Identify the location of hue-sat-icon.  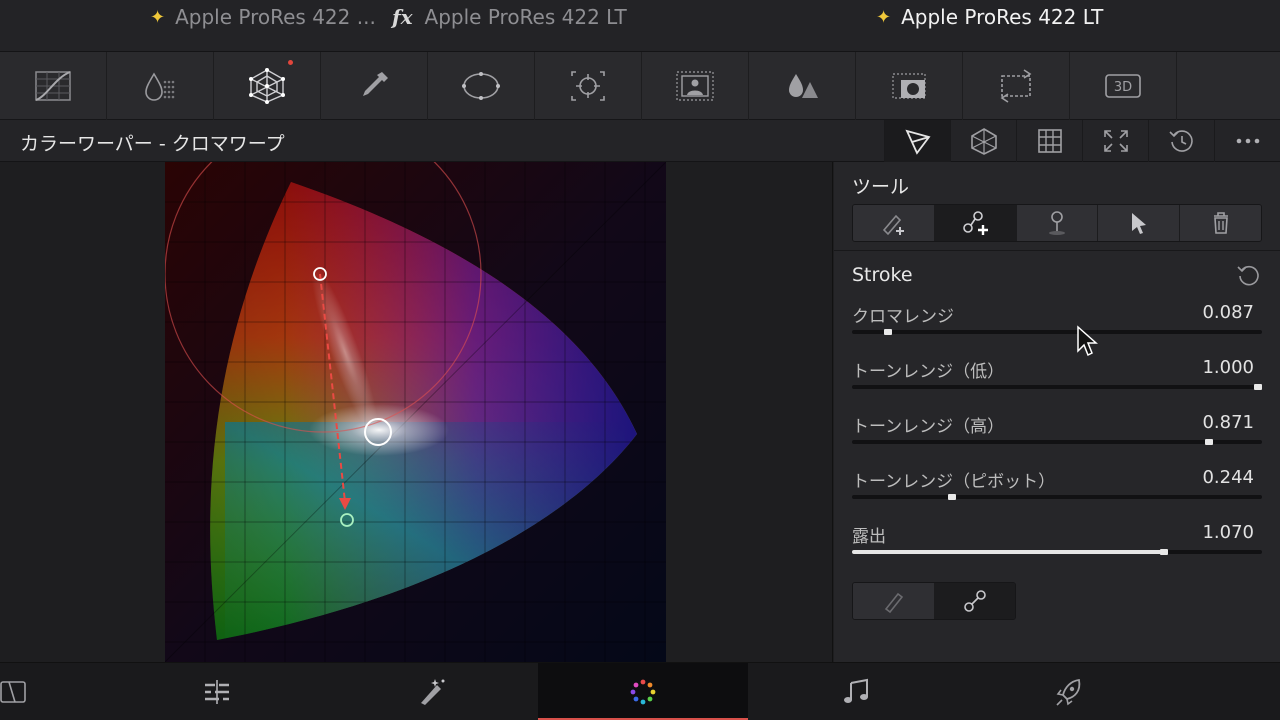
(983, 141).